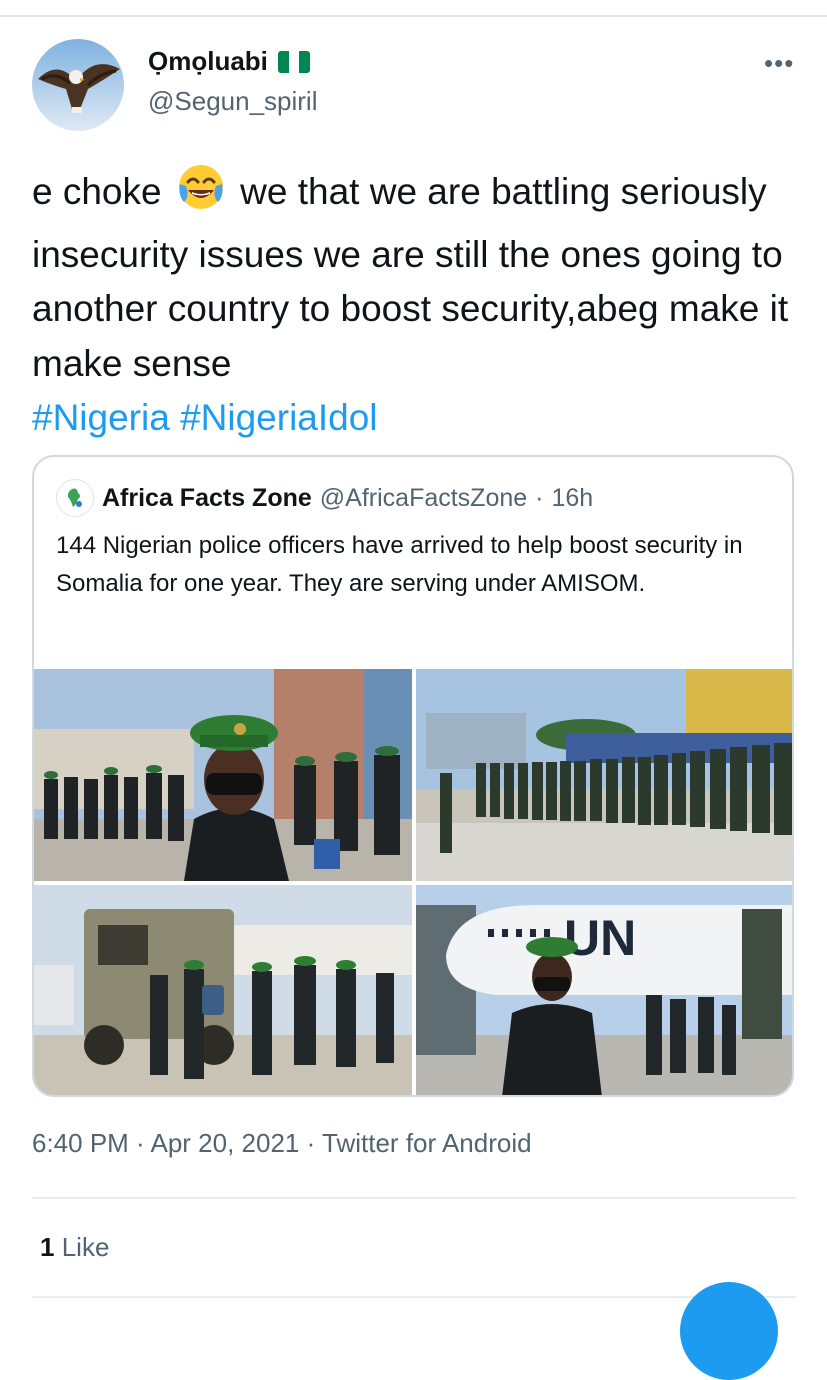 This screenshot has height=1380, width=827. I want to click on top-divider, so click(413, 16).